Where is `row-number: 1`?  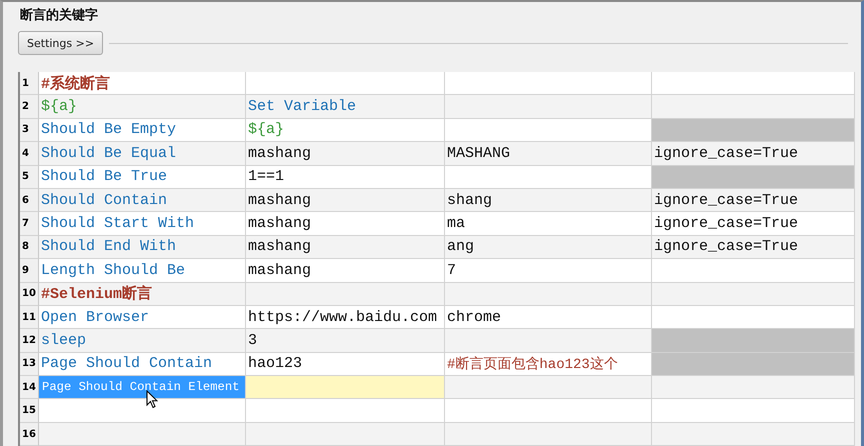 row-number: 1 is located at coordinates (29, 84).